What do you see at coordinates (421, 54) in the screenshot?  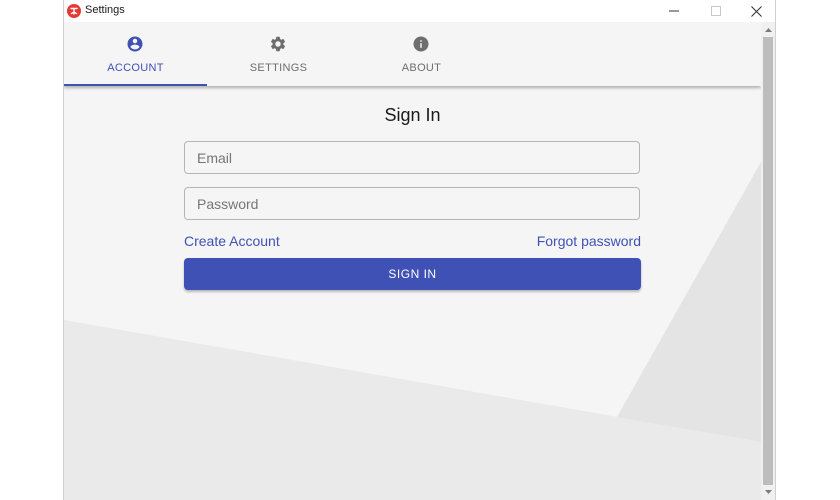 I see `tab-about: ABOUT` at bounding box center [421, 54].